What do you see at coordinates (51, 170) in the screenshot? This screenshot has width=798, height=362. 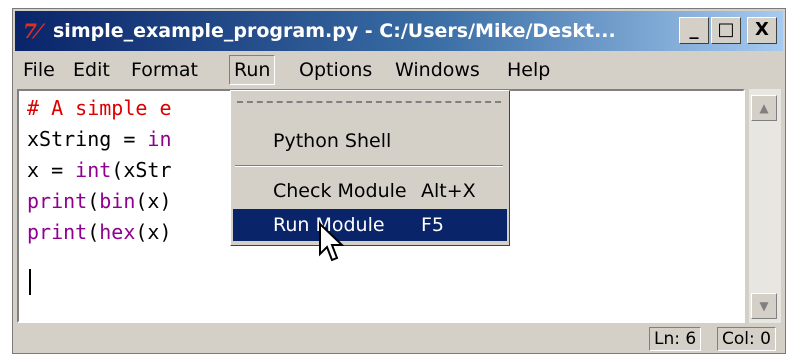 I see `code-token: x =` at bounding box center [51, 170].